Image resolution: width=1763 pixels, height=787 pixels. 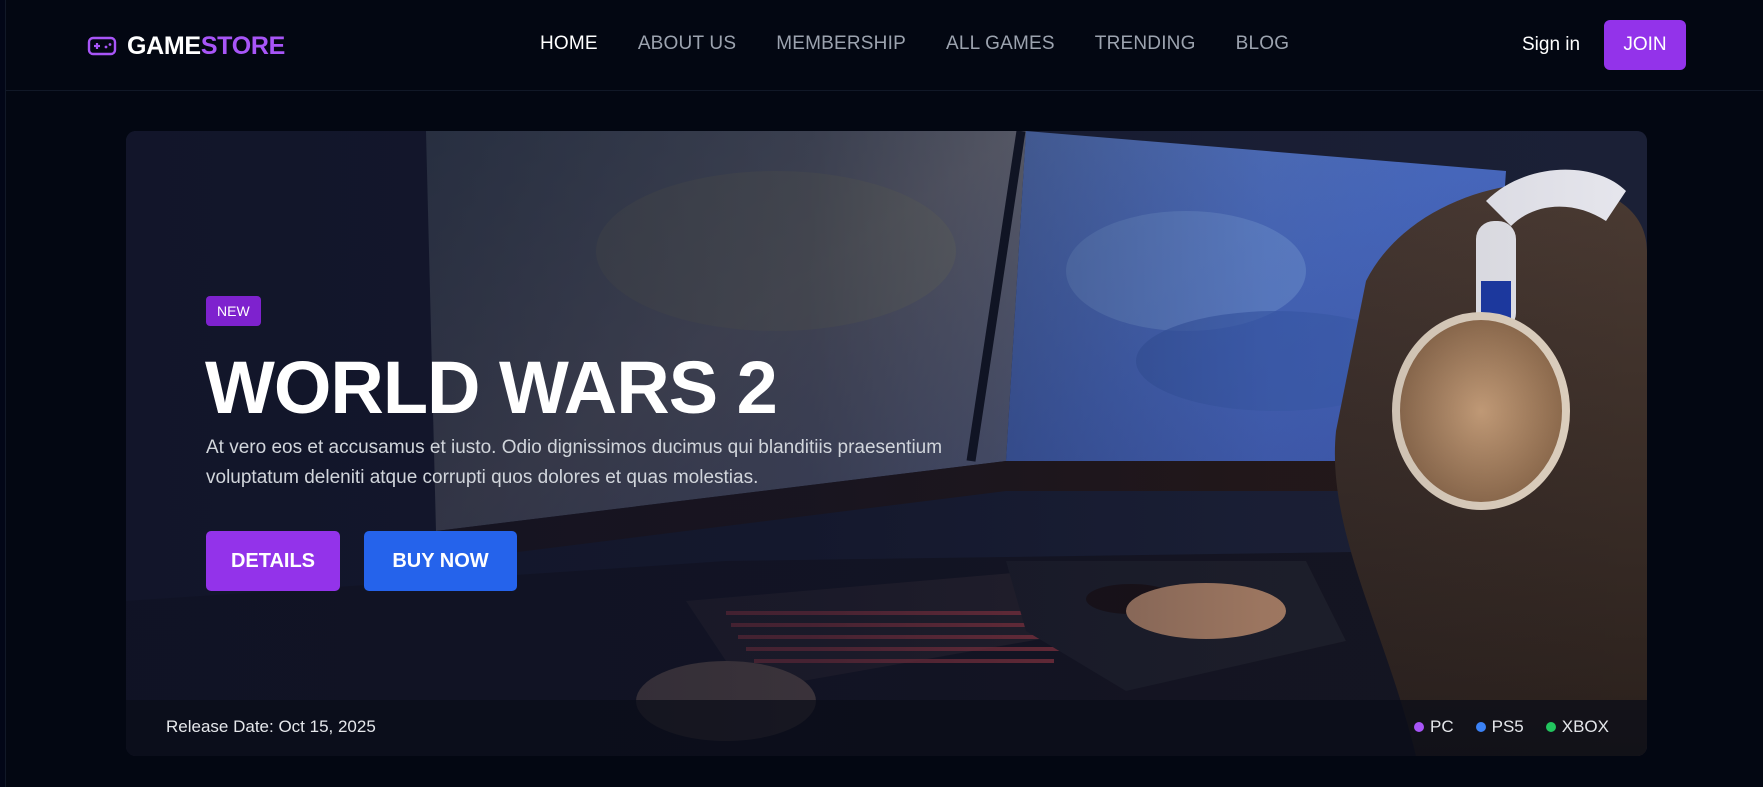 What do you see at coordinates (1441, 726) in the screenshot?
I see `platform-label: PC` at bounding box center [1441, 726].